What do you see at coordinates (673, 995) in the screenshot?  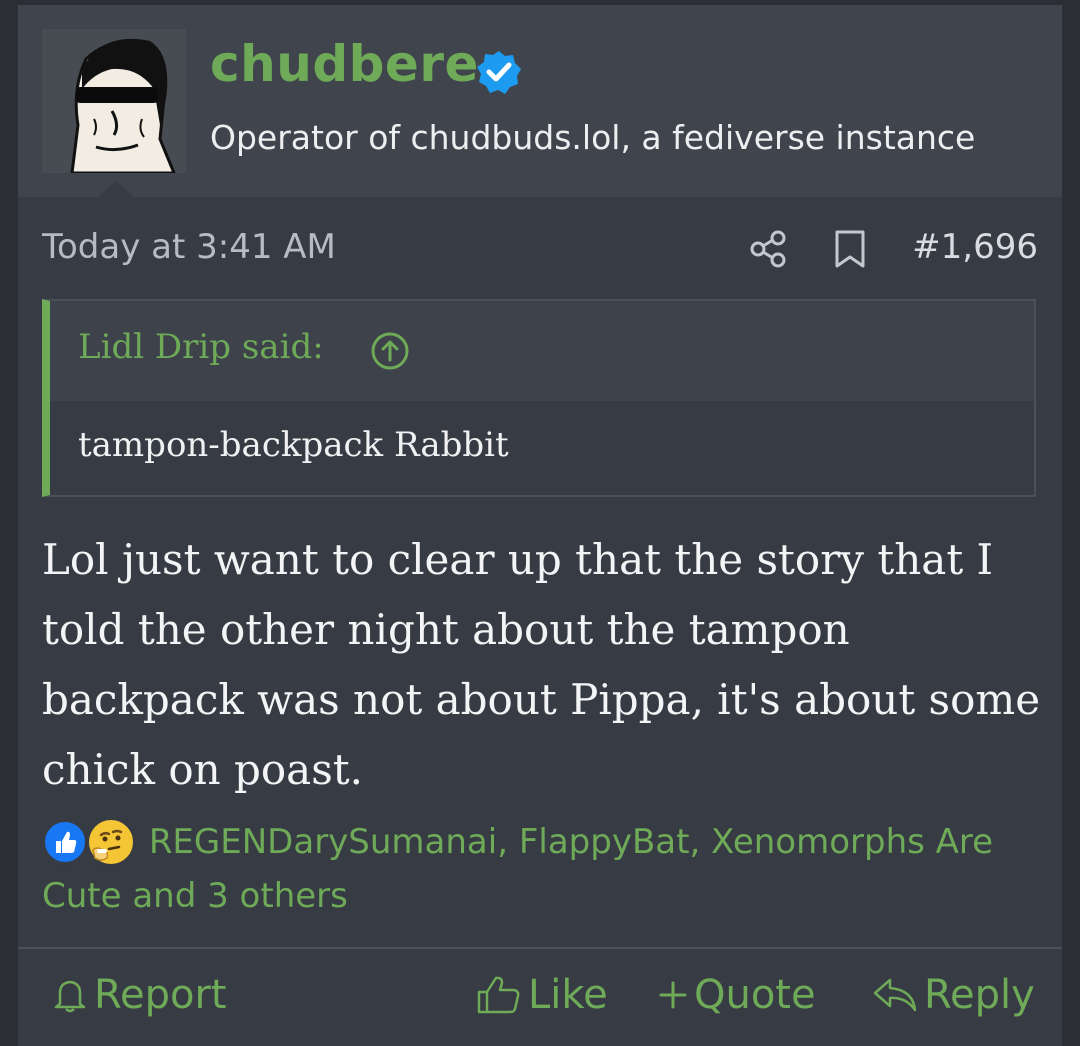 I see `plus-icon` at bounding box center [673, 995].